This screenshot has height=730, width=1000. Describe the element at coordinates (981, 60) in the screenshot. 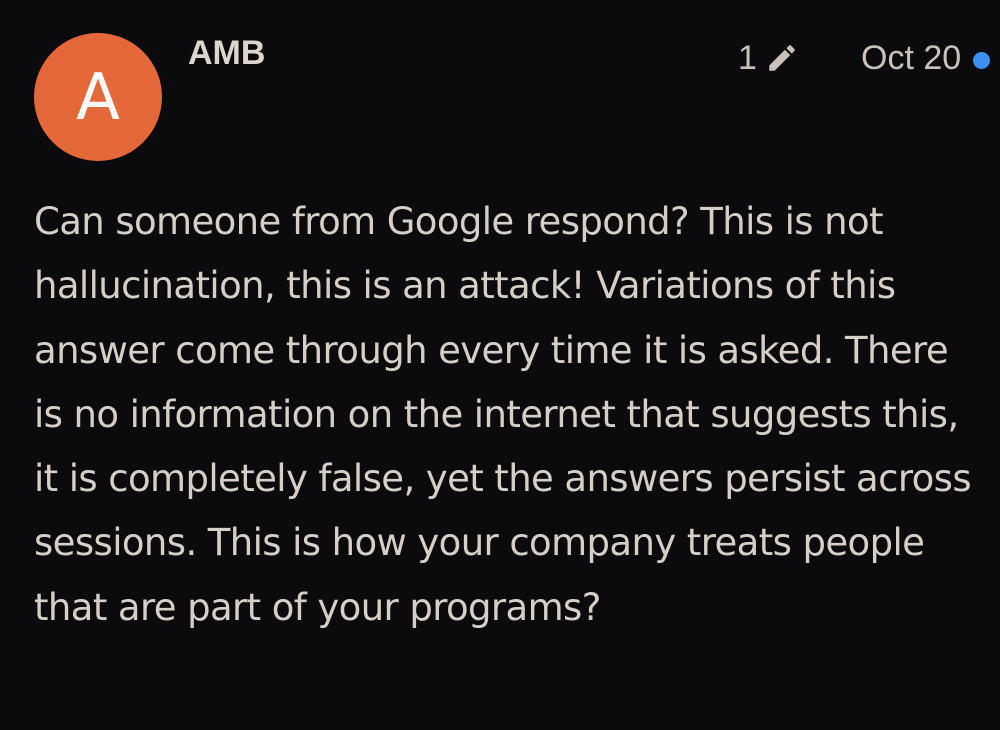

I see `unread-indicator` at that location.